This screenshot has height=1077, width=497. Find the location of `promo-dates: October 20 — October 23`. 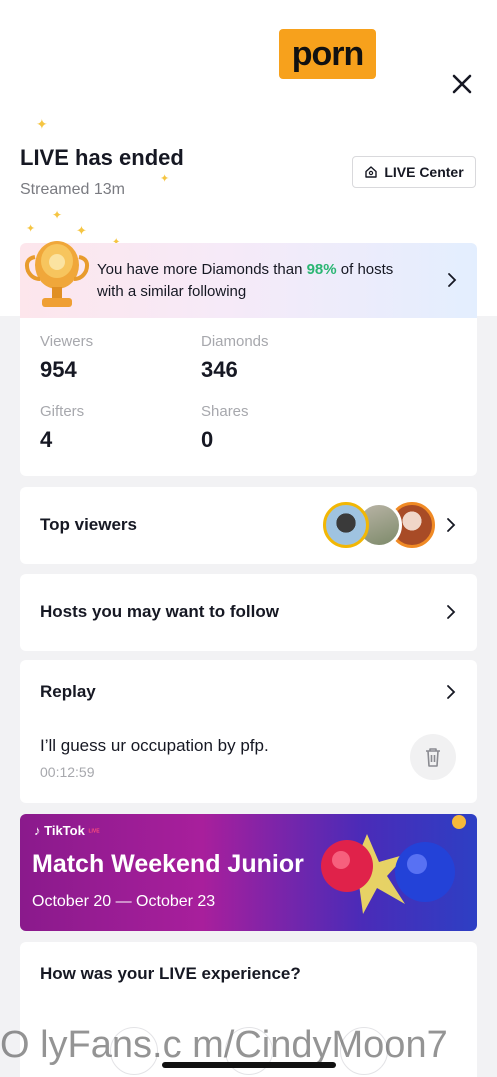

promo-dates: October 20 — October 23 is located at coordinates (124, 901).